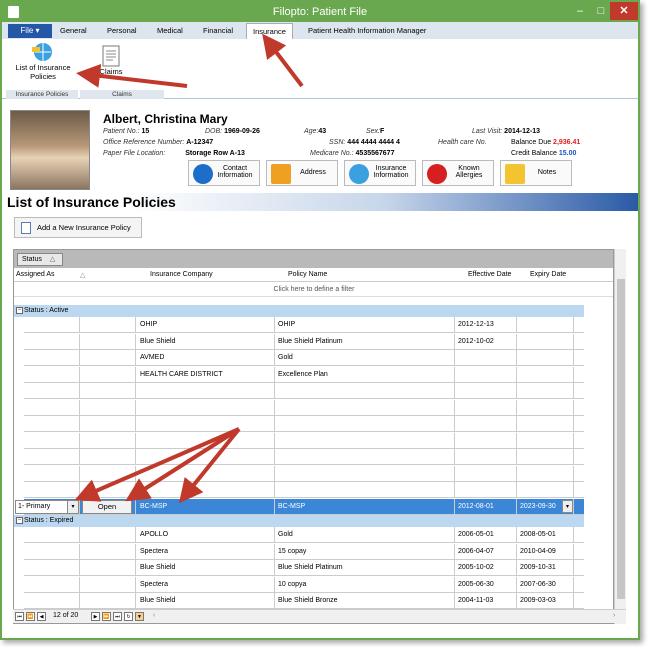 The image size is (648, 647). What do you see at coordinates (462, 142) in the screenshot?
I see `health-card-label: Health care No.` at bounding box center [462, 142].